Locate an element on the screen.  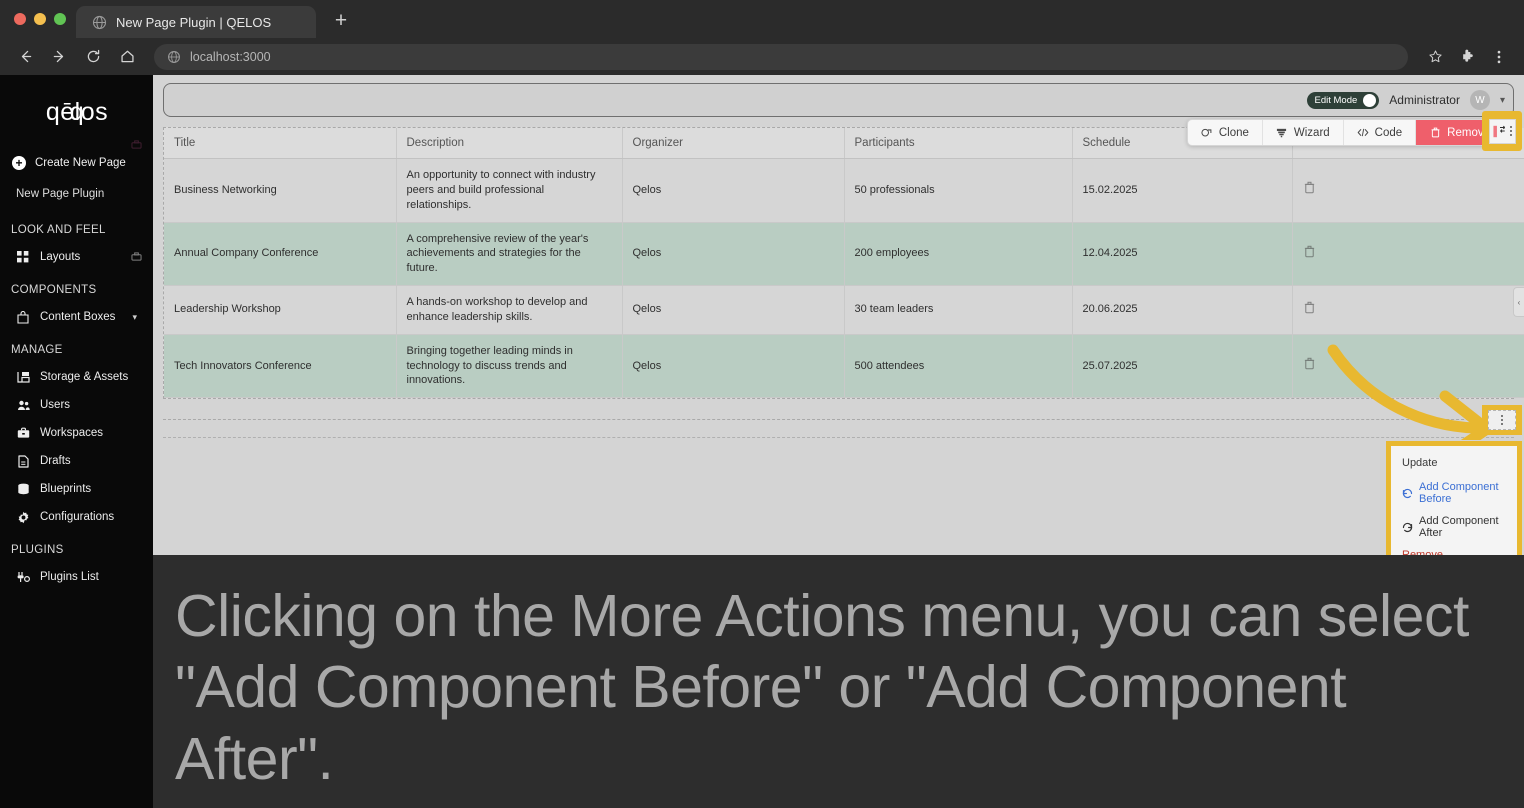
cell-title: Tech Innovators Conference is located at coordinates (280, 366).